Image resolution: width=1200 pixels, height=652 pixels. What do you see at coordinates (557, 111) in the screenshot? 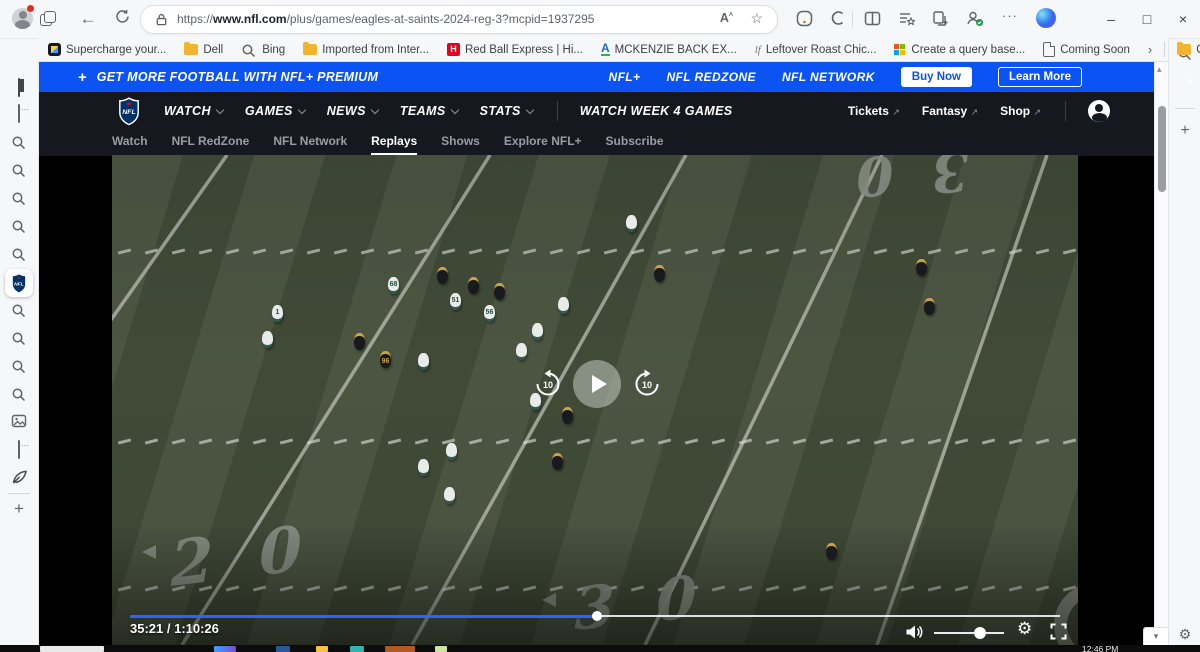
I see `nav-divider` at bounding box center [557, 111].